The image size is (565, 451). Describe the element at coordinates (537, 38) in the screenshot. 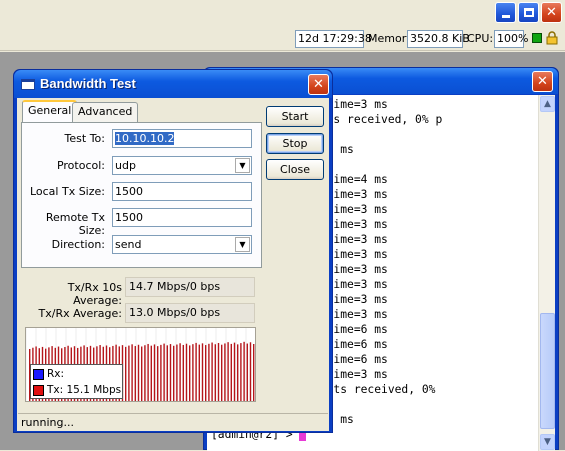

I see `connection-status-icon` at that location.